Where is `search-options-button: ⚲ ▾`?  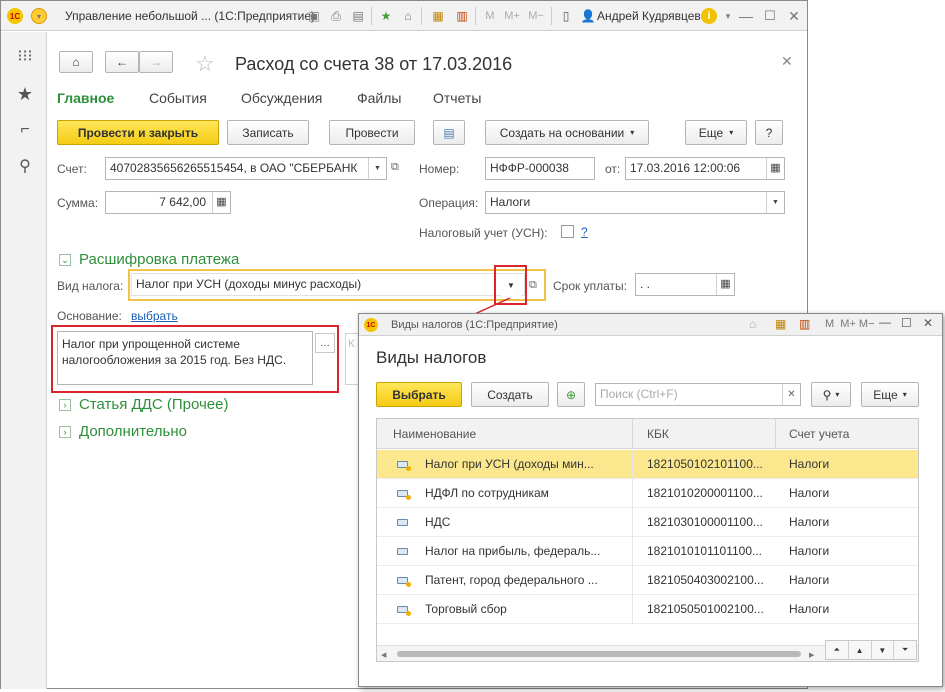 search-options-button: ⚲ ▾ is located at coordinates (831, 394).